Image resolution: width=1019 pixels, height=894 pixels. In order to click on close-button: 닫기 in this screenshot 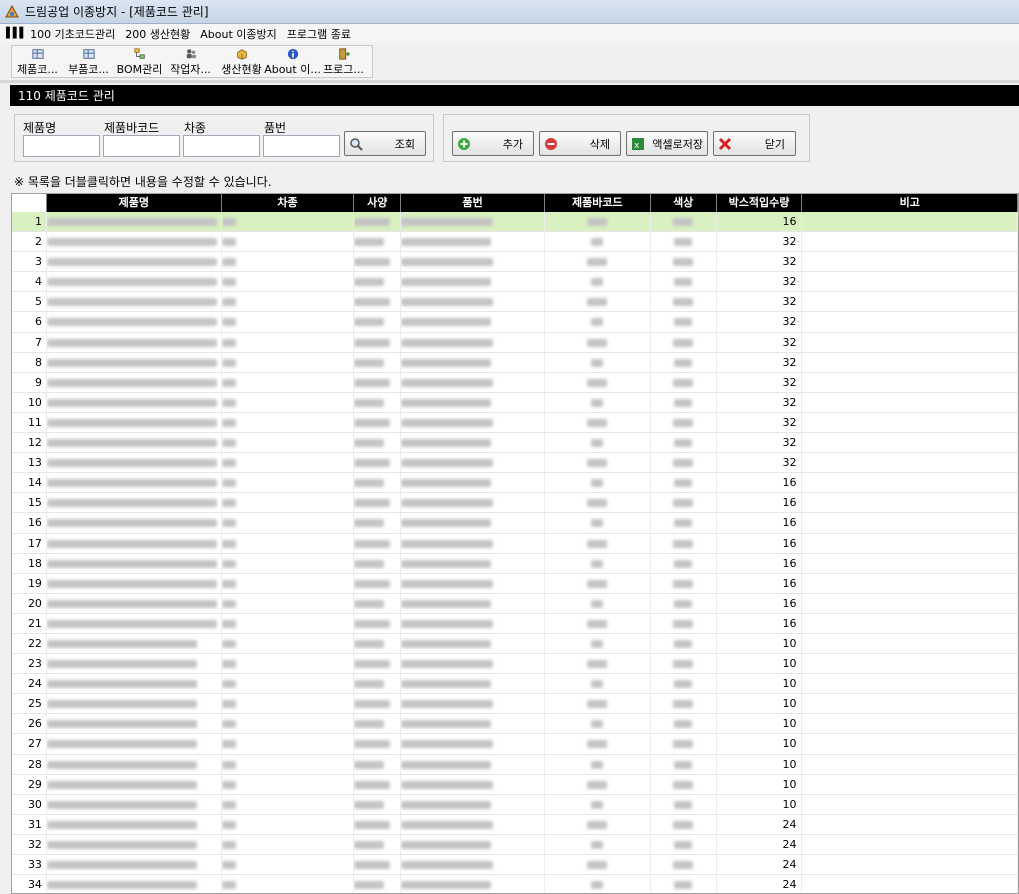, I will do `click(754, 143)`.